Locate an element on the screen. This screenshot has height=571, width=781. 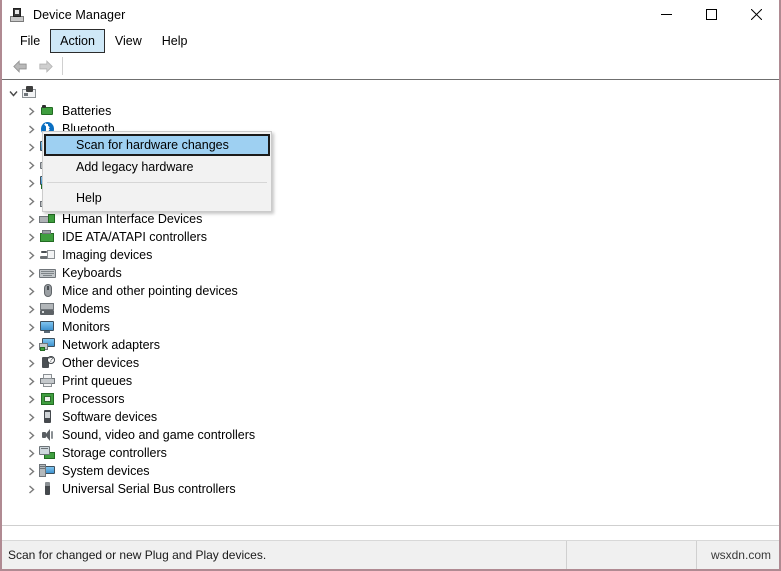
back-button is located at coordinates (20, 66).